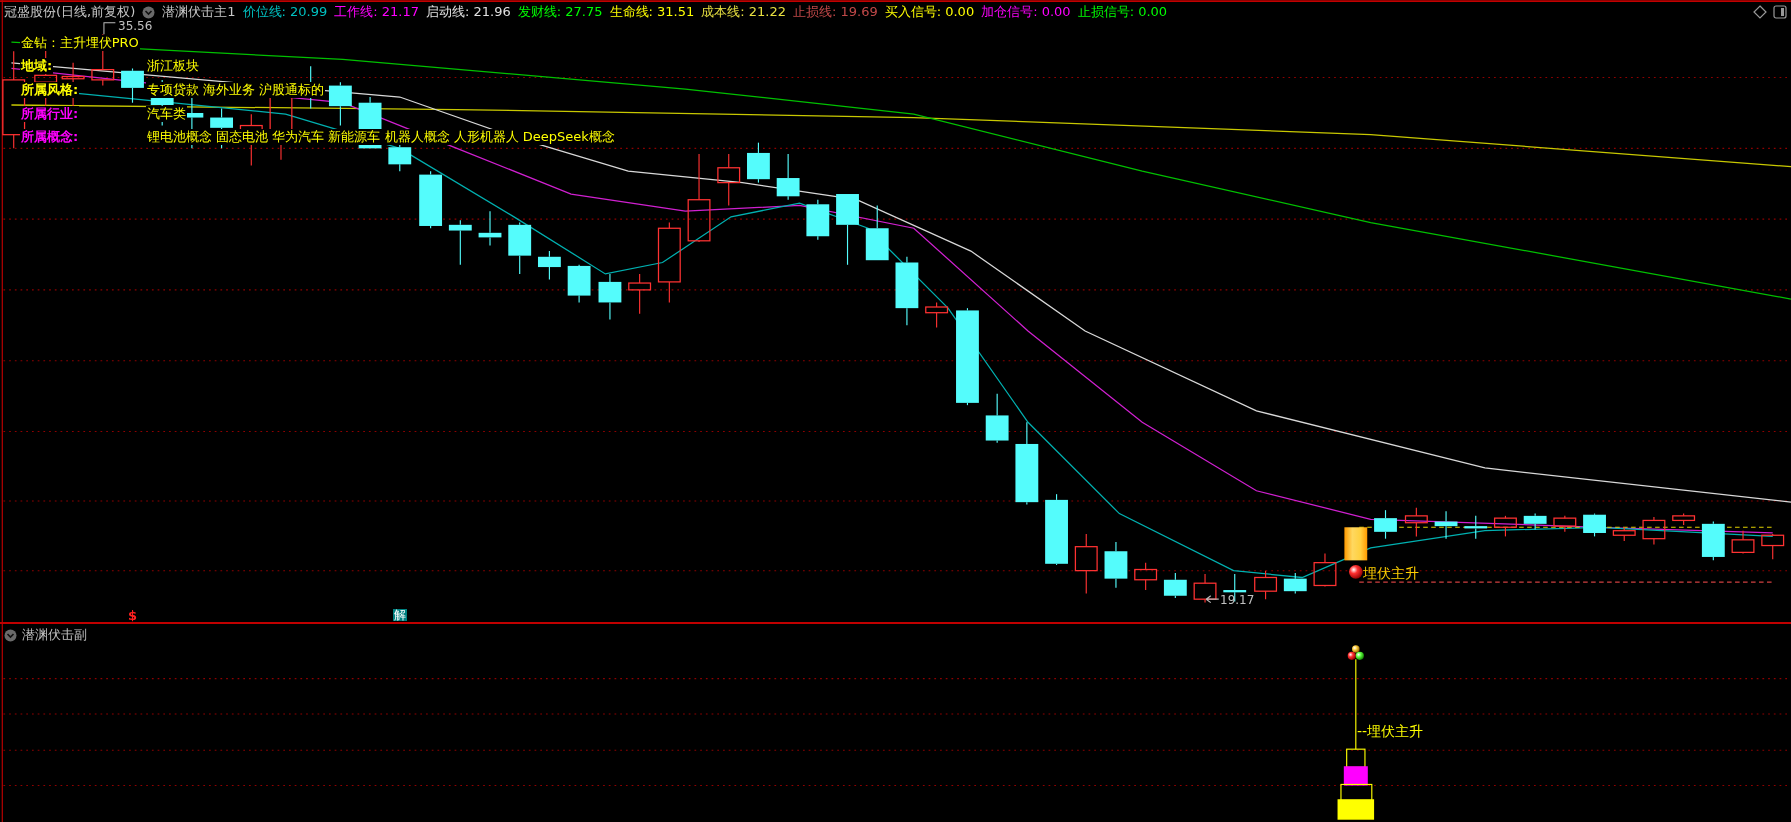  What do you see at coordinates (652, 12) in the screenshot?
I see `indicator-readout: 生命线: 31.51` at bounding box center [652, 12].